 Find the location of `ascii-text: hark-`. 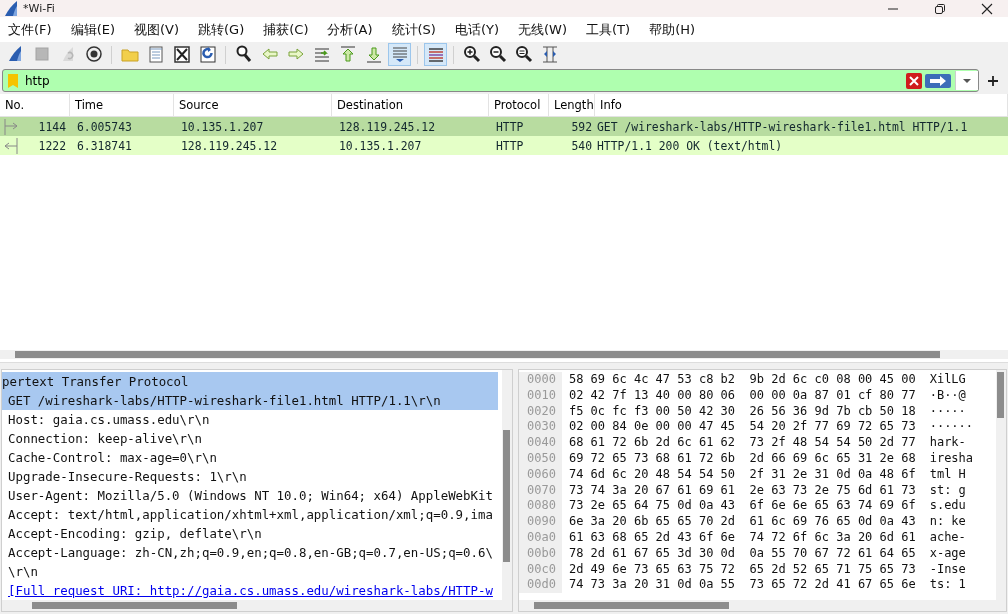

ascii-text: hark- is located at coordinates (948, 443).